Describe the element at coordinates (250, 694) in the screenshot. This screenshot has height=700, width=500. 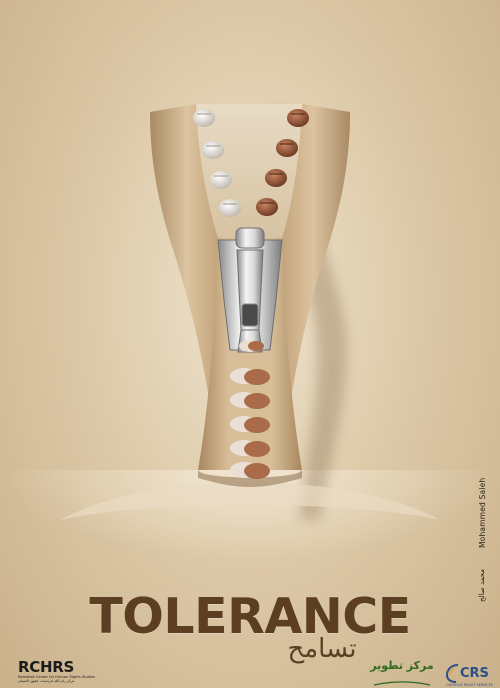
I see `bottom-bar` at that location.